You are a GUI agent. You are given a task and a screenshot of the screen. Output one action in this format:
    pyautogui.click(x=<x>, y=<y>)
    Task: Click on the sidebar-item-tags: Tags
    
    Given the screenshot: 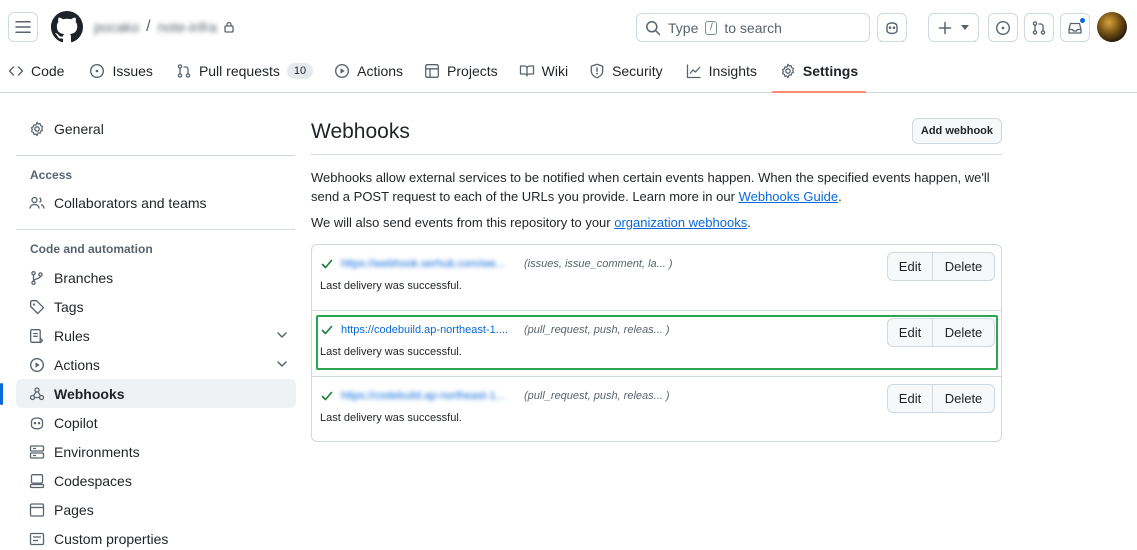 What is the action you would take?
    pyautogui.click(x=156, y=306)
    